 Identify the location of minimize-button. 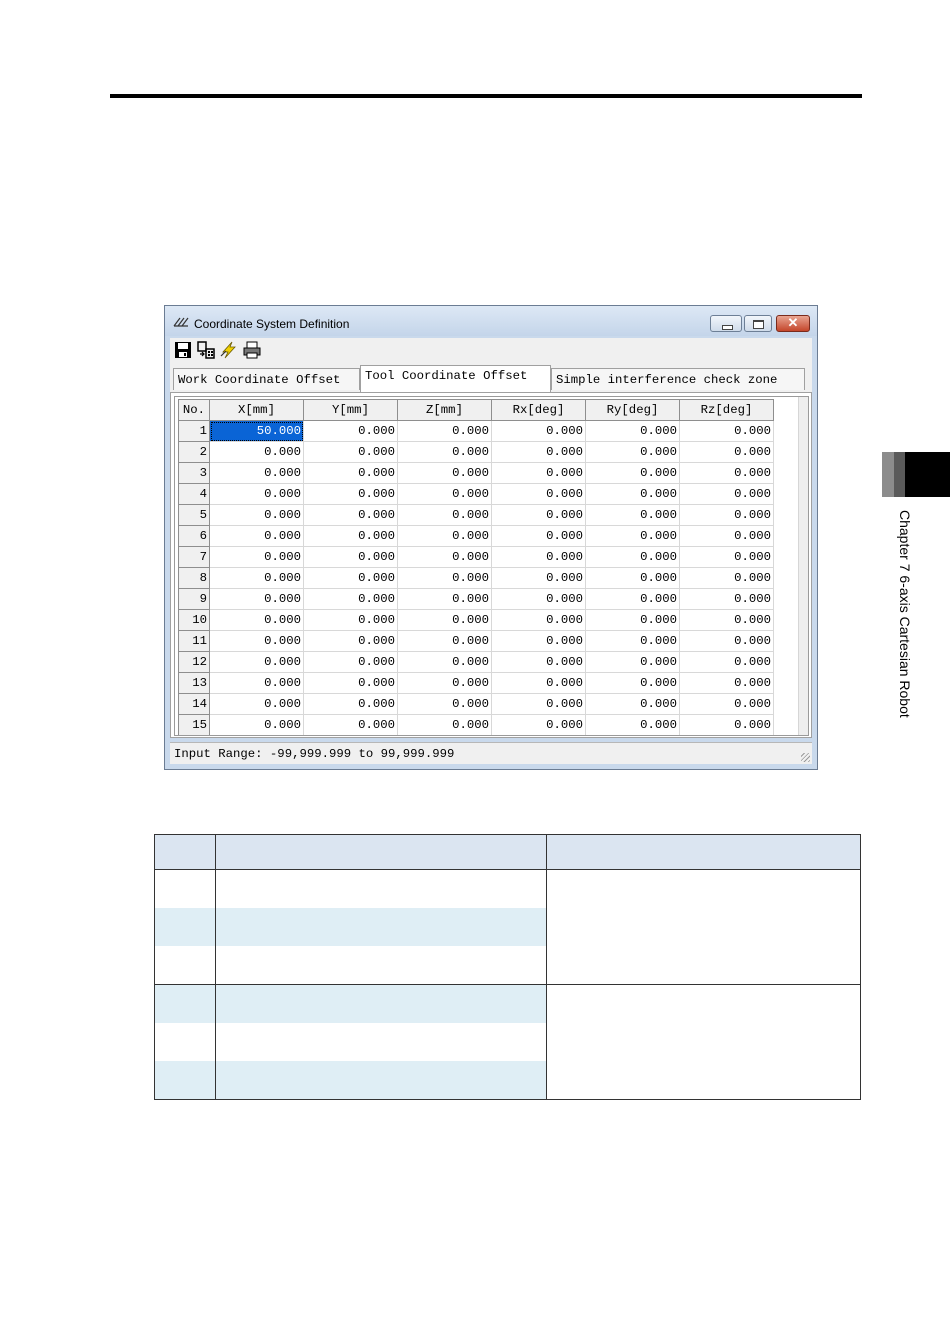
(726, 323).